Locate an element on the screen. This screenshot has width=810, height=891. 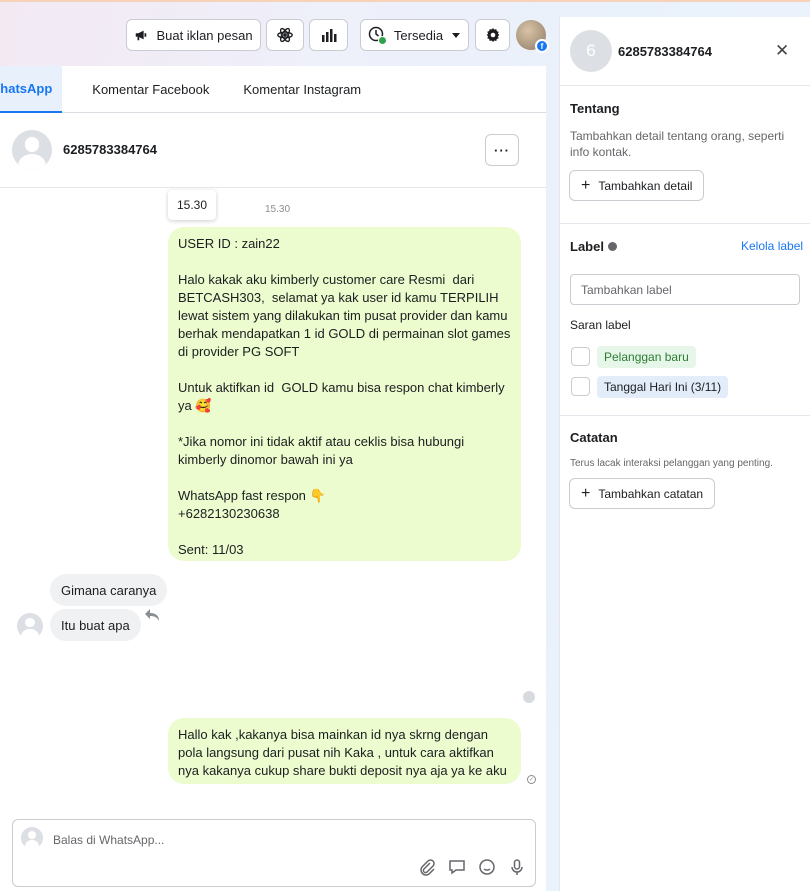
add-label-input is located at coordinates (685, 289).